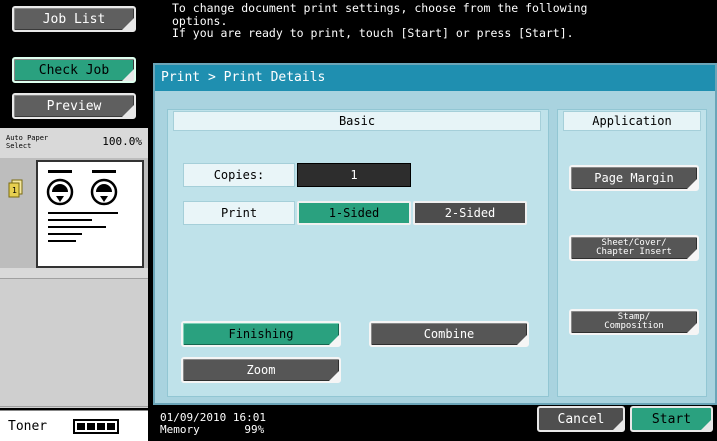 The image size is (717, 441). Describe the element at coordinates (19, 146) in the screenshot. I see `paper-select-line2: Select` at that location.